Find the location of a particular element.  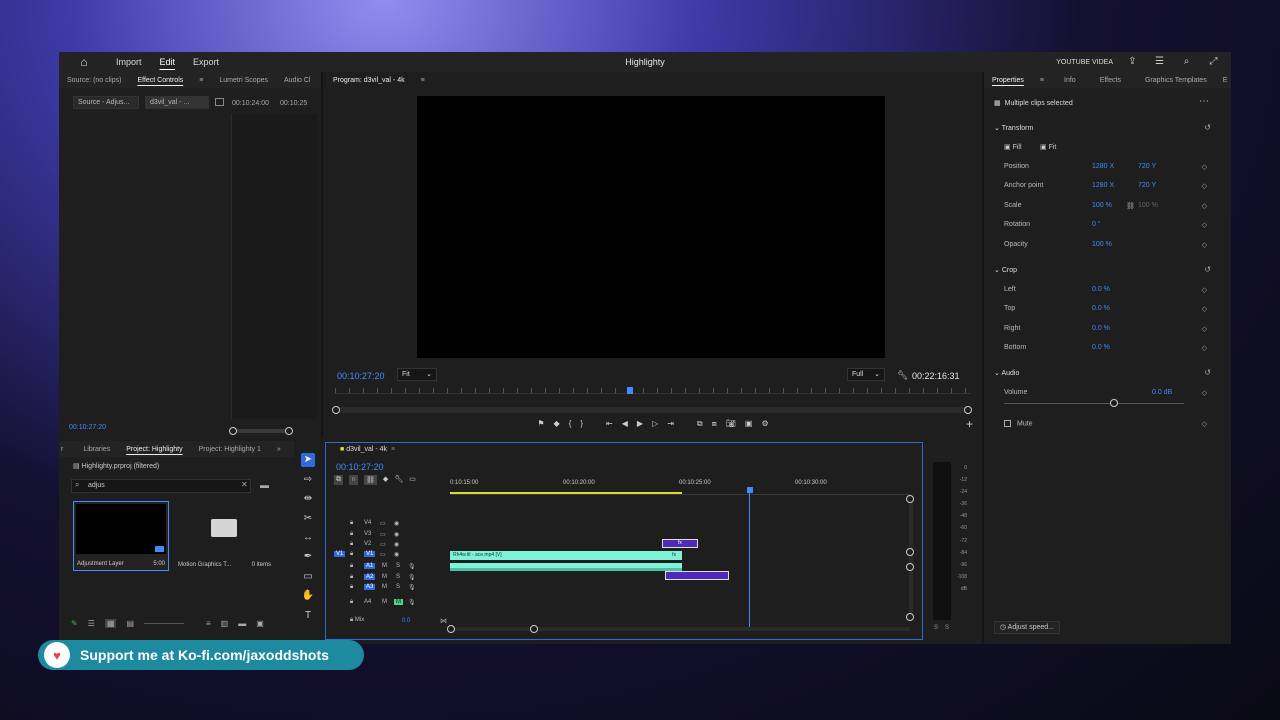

track-a4: 🔒︎ A4 M M 🎙︎ is located at coordinates (388, 604).